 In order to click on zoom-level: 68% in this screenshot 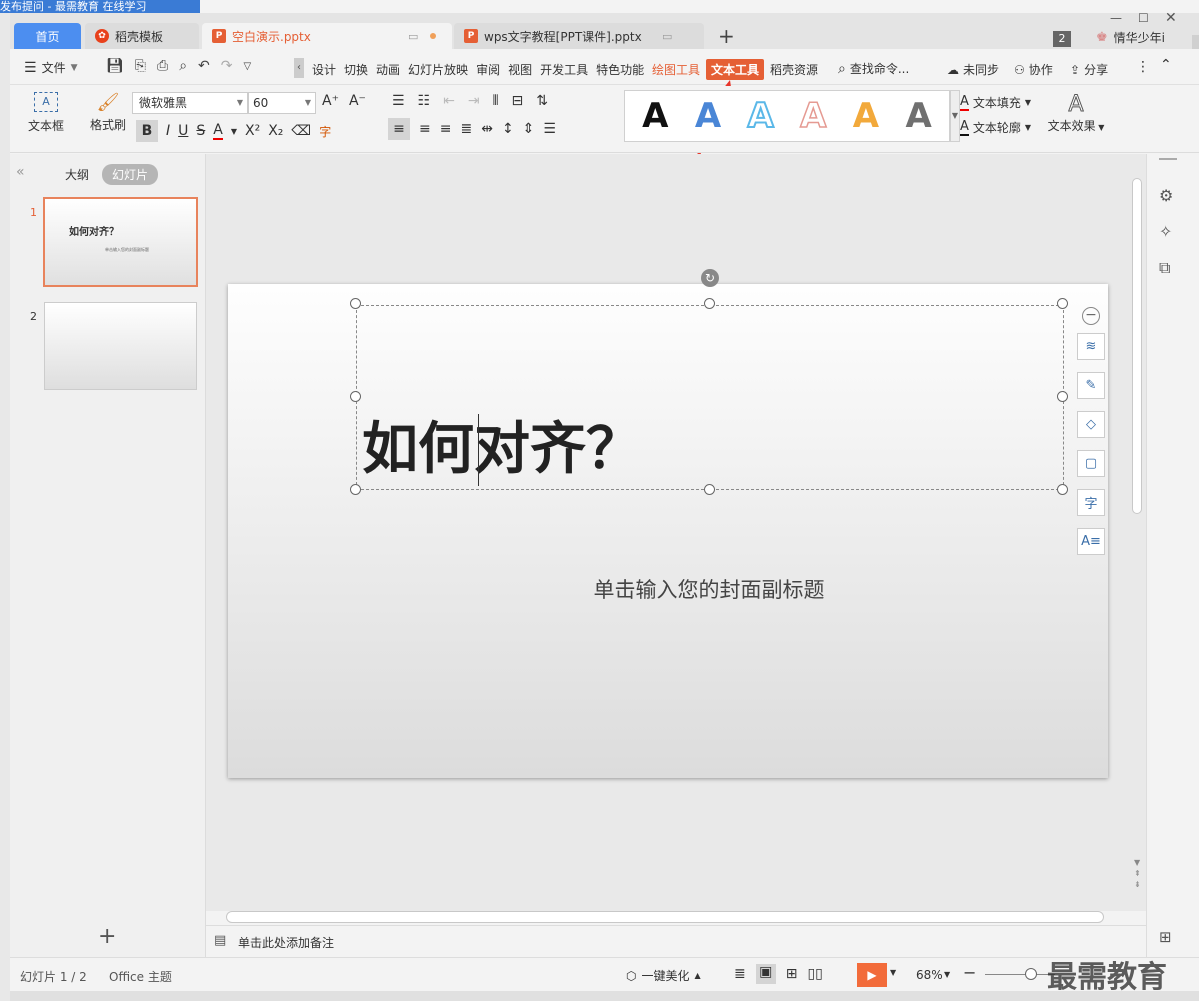, I will do `click(929, 975)`.